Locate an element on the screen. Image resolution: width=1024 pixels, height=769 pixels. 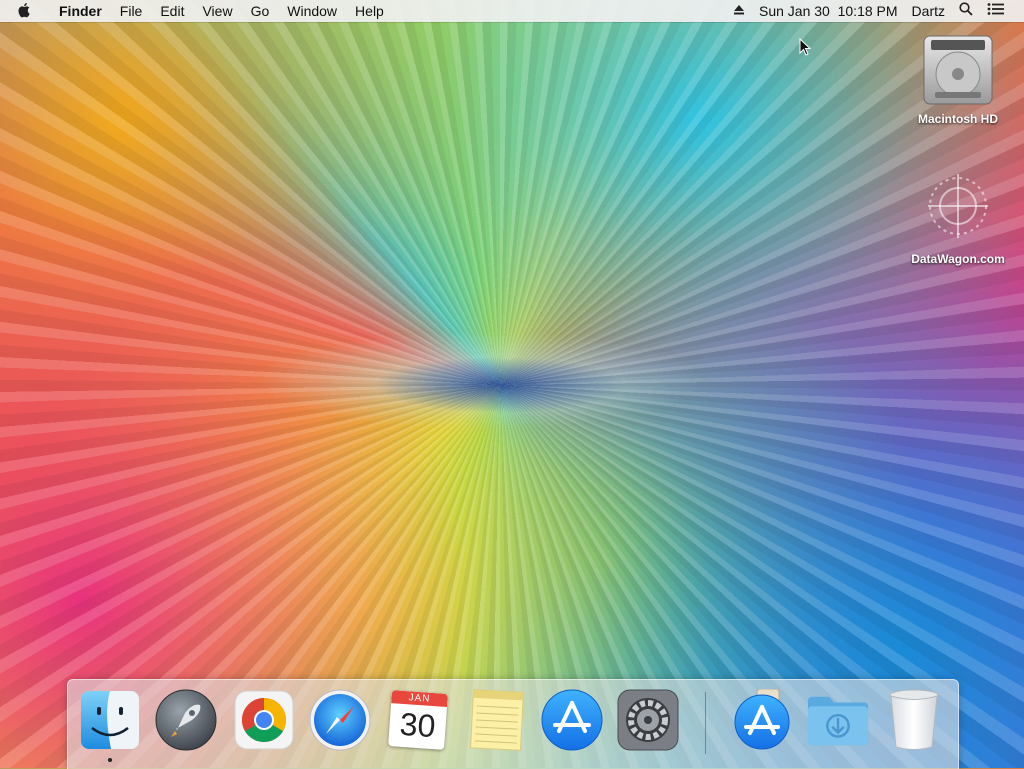
dock-notes is located at coordinates (496, 720).